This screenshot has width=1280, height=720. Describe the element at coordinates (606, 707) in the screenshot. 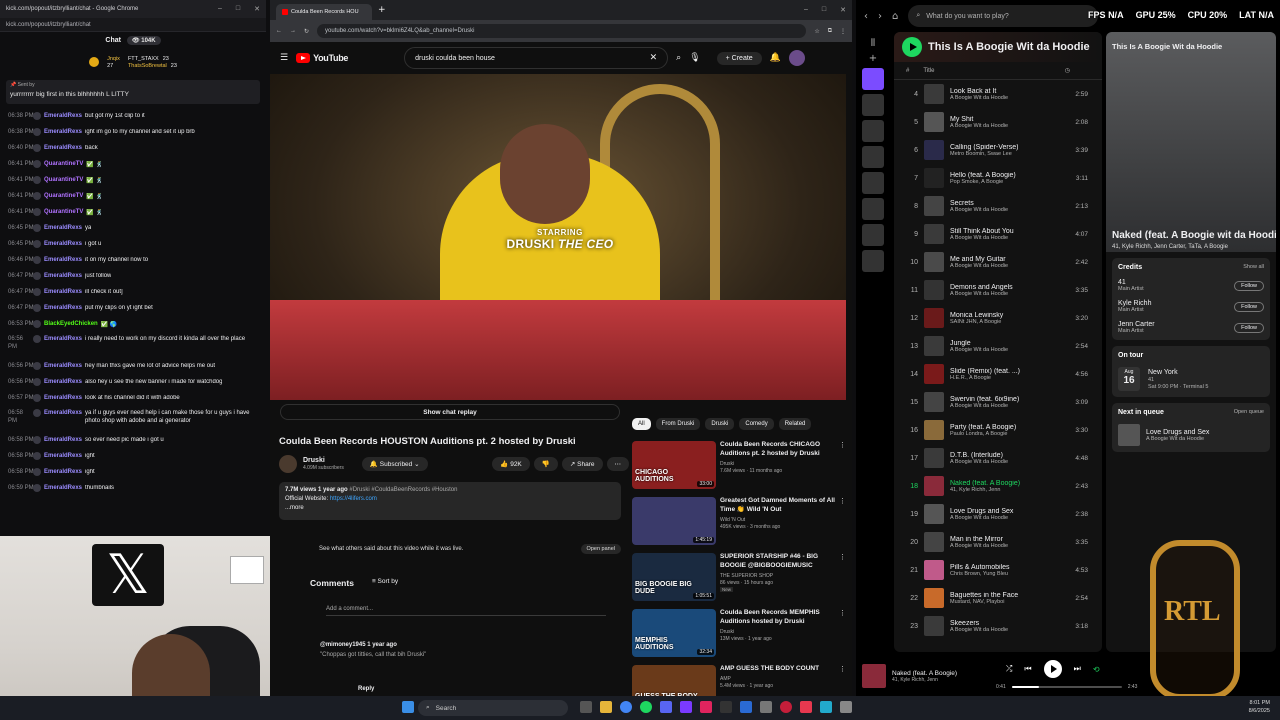

I see `file-explorer-icon` at that location.